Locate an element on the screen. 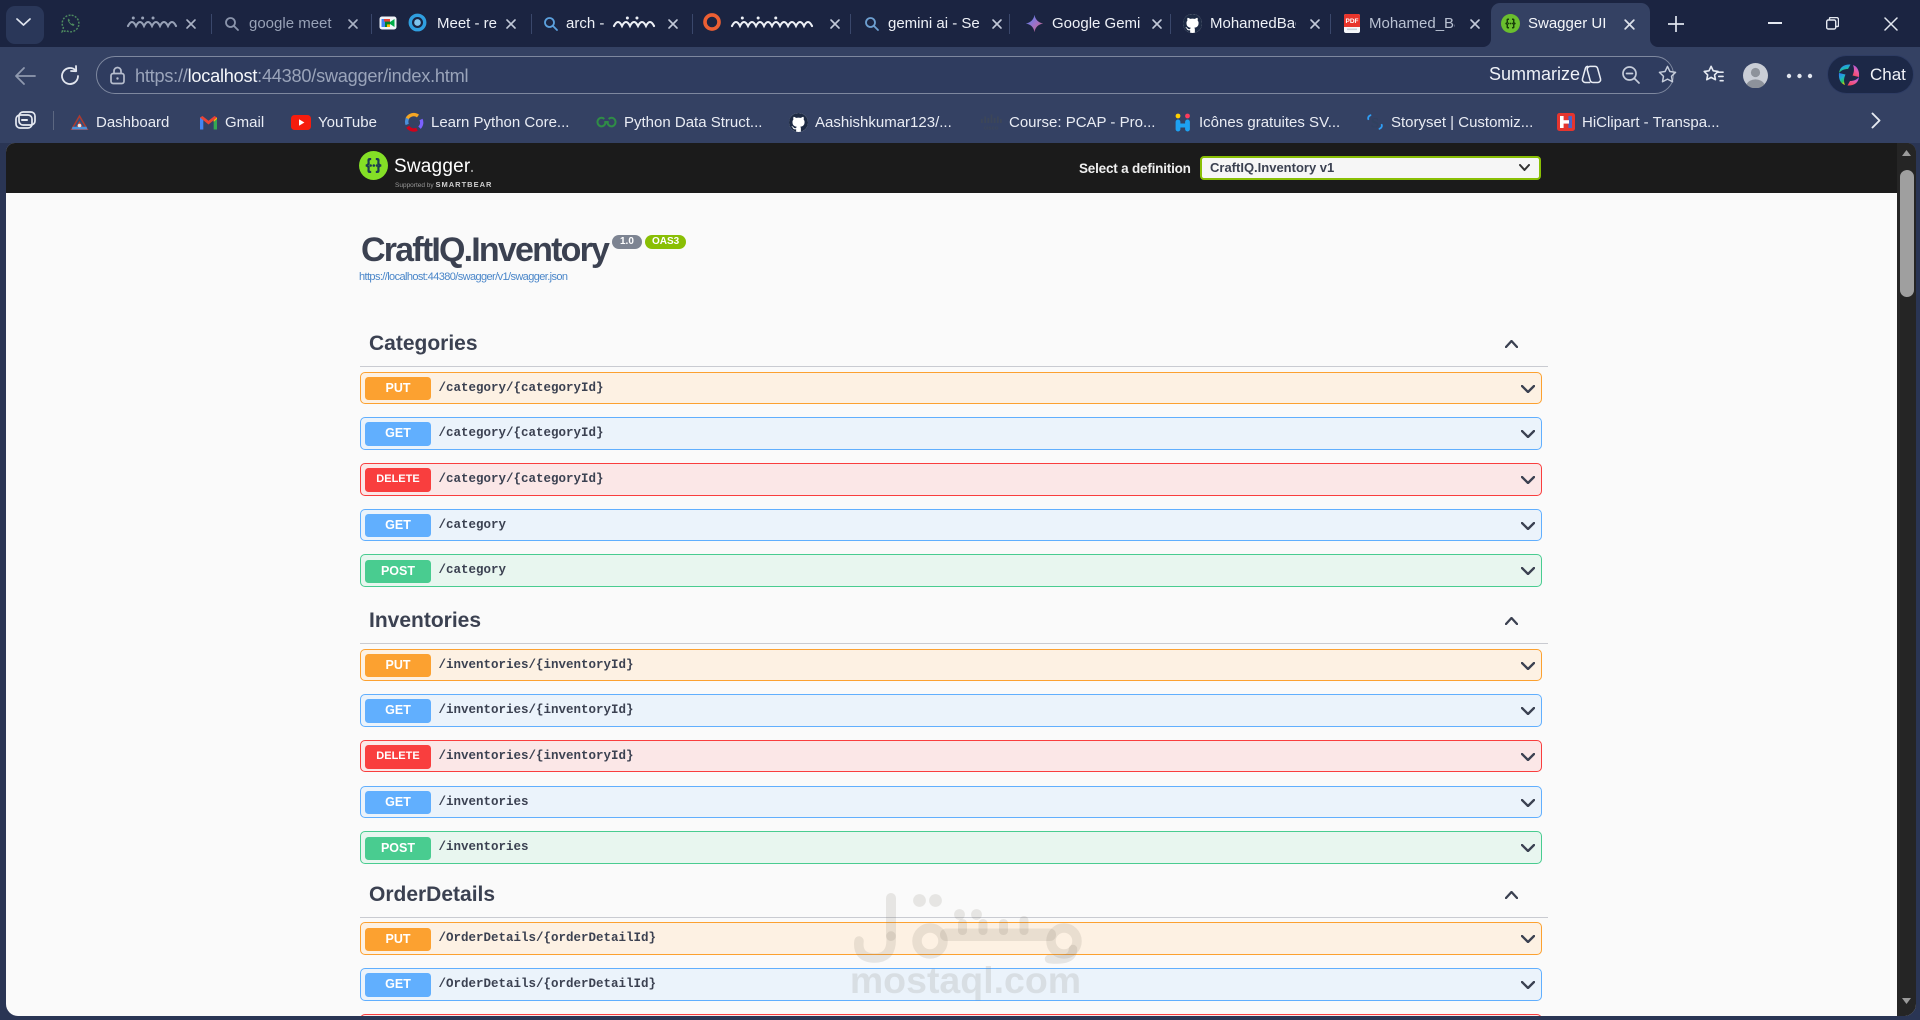 The image size is (1920, 1020). svg-text: S is located at coordinates (1375, 124).